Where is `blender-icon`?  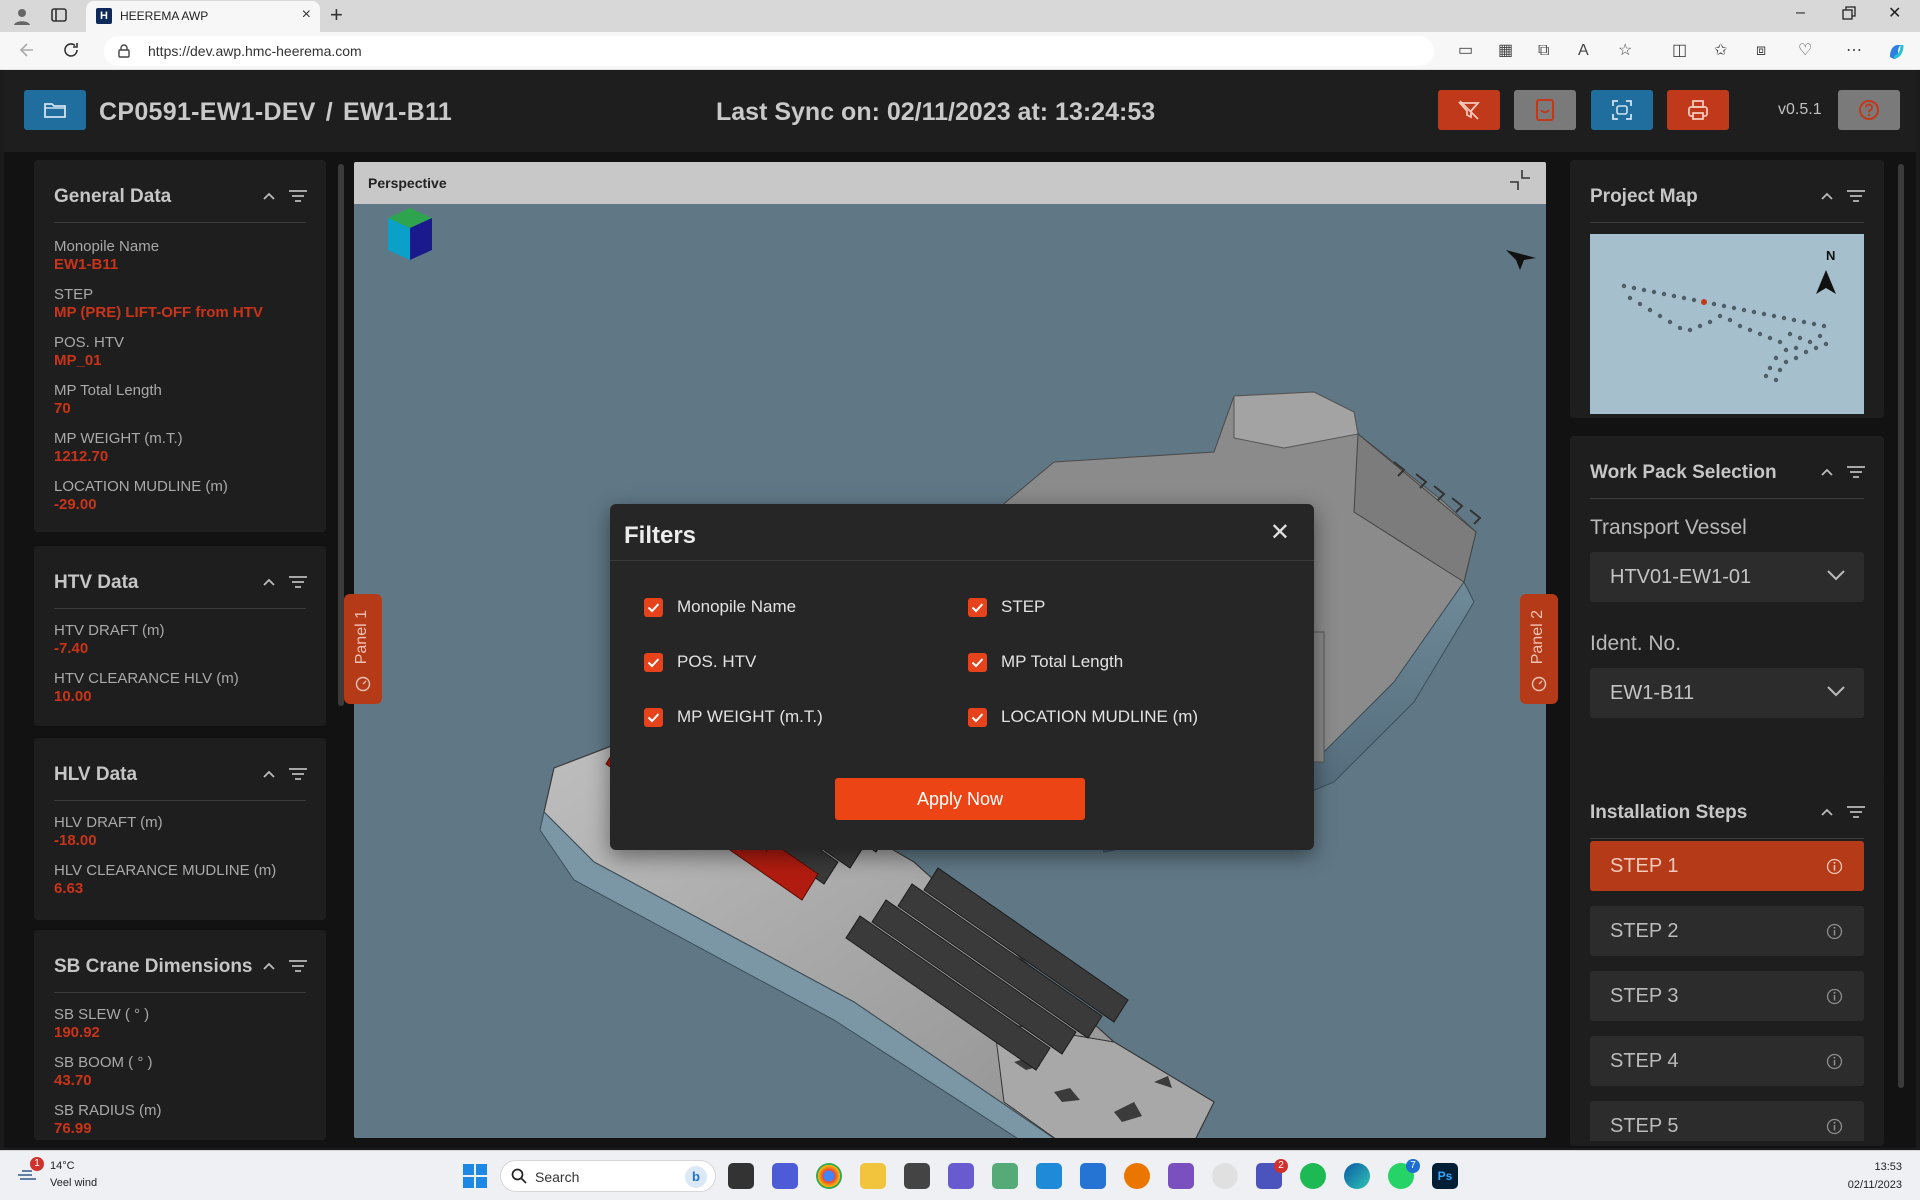 blender-icon is located at coordinates (1137, 1176).